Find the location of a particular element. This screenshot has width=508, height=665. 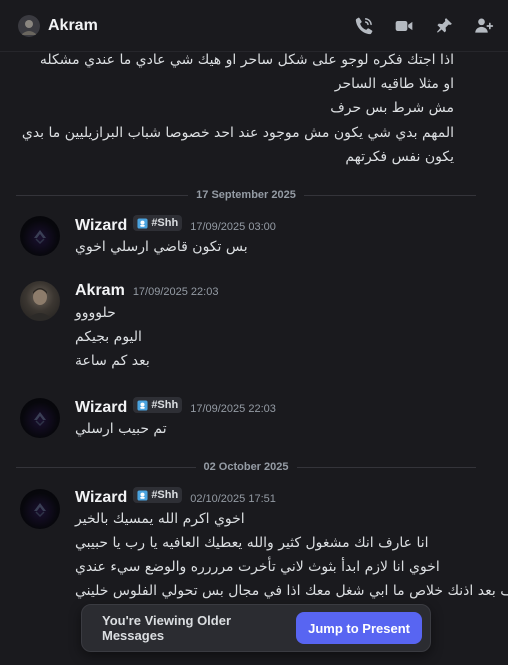

message-header: Wizard #Shh 17/09/2025 03:00 is located at coordinates (175, 225).